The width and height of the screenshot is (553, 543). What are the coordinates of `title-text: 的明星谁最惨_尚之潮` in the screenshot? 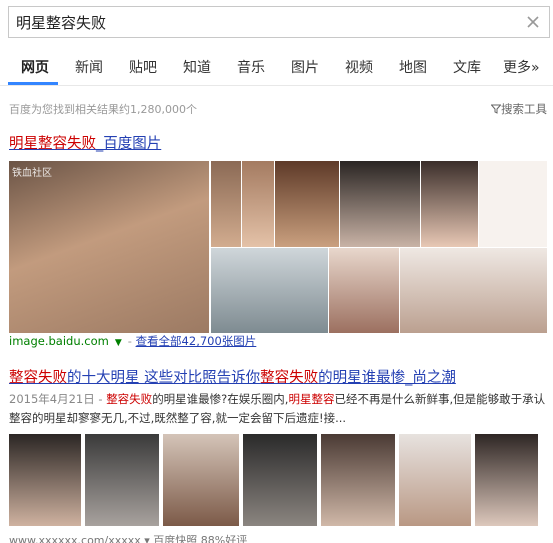 It's located at (387, 378).